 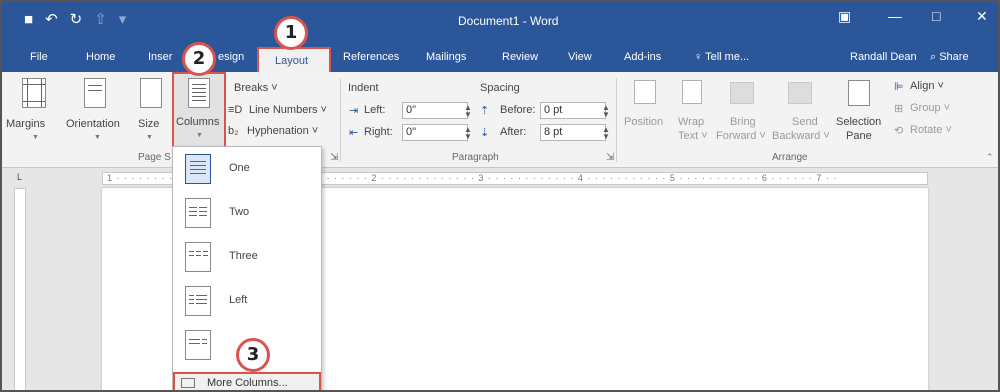 I want to click on qat-more-icon: ▾, so click(x=123, y=20).